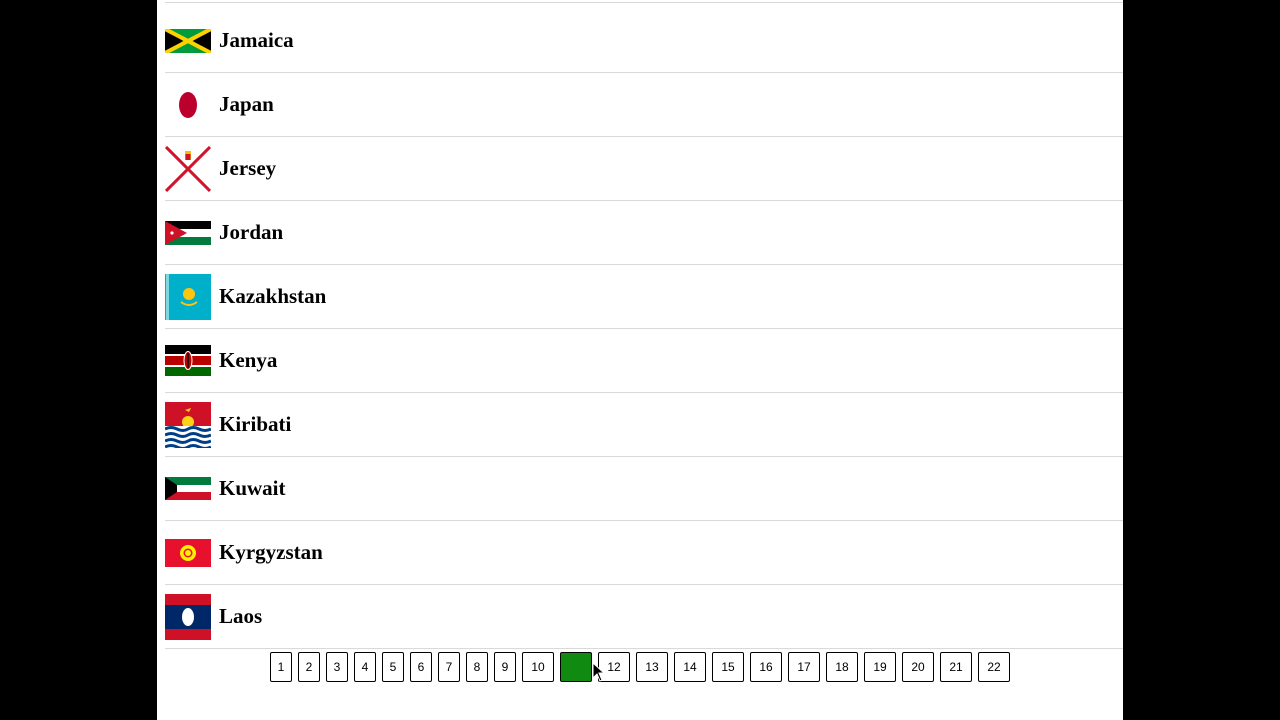  Describe the element at coordinates (246, 104) in the screenshot. I see `country-name: Japan` at that location.